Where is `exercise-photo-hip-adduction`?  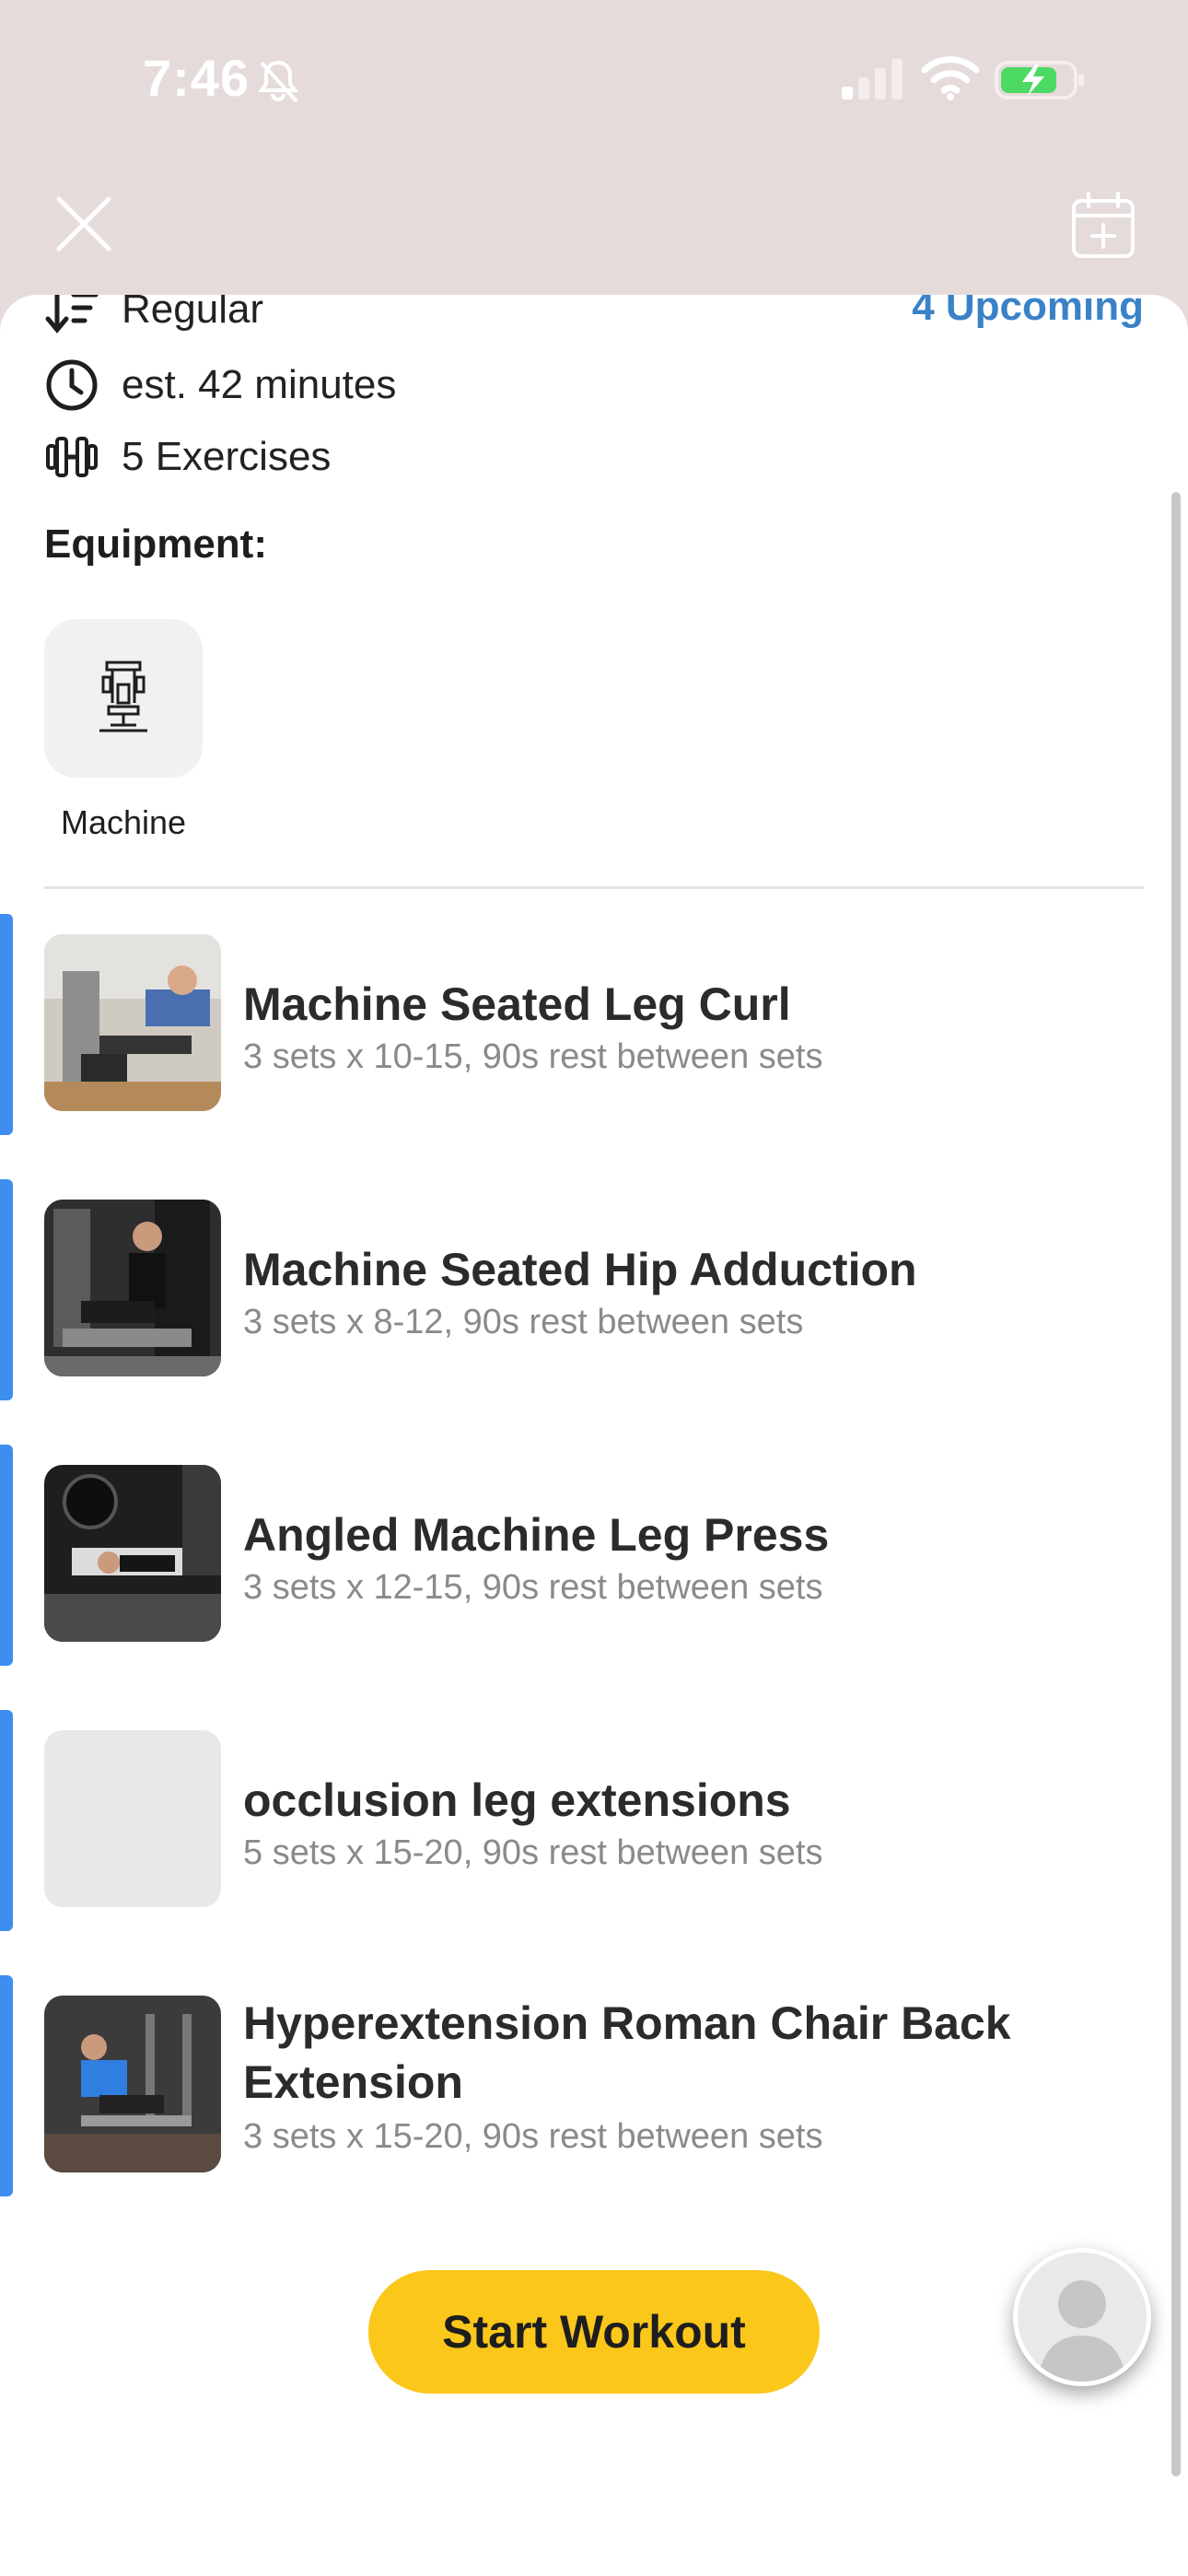
exercise-photo-hip-adduction is located at coordinates (132, 1288).